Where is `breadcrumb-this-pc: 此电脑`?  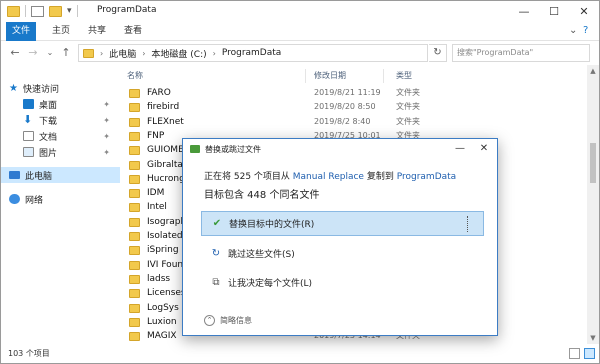
breadcrumb-this-pc: 此电脑 is located at coordinates (122, 53).